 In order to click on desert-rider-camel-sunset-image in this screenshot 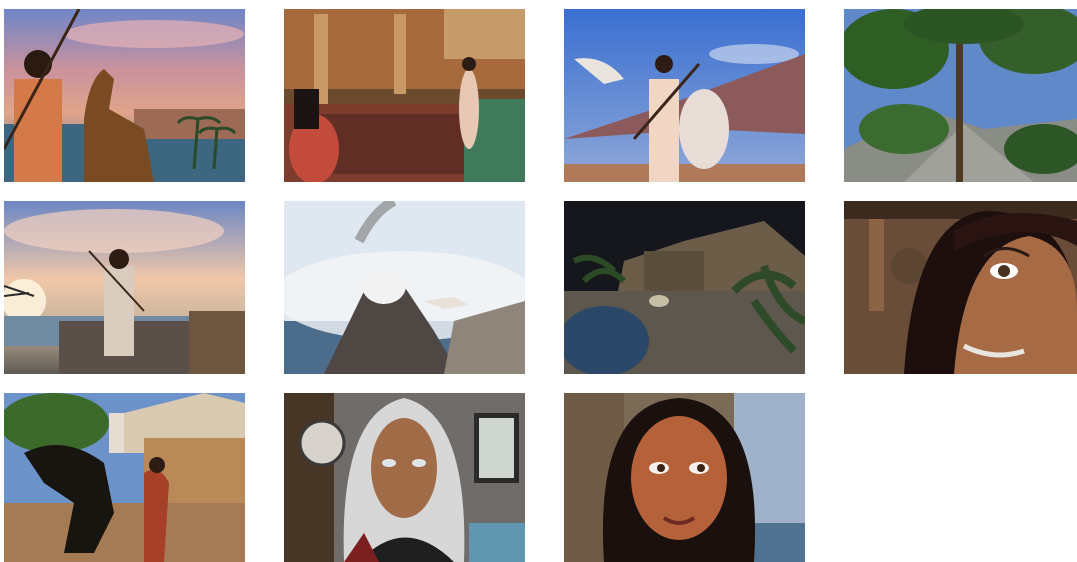, I will do `click(124, 95)`.